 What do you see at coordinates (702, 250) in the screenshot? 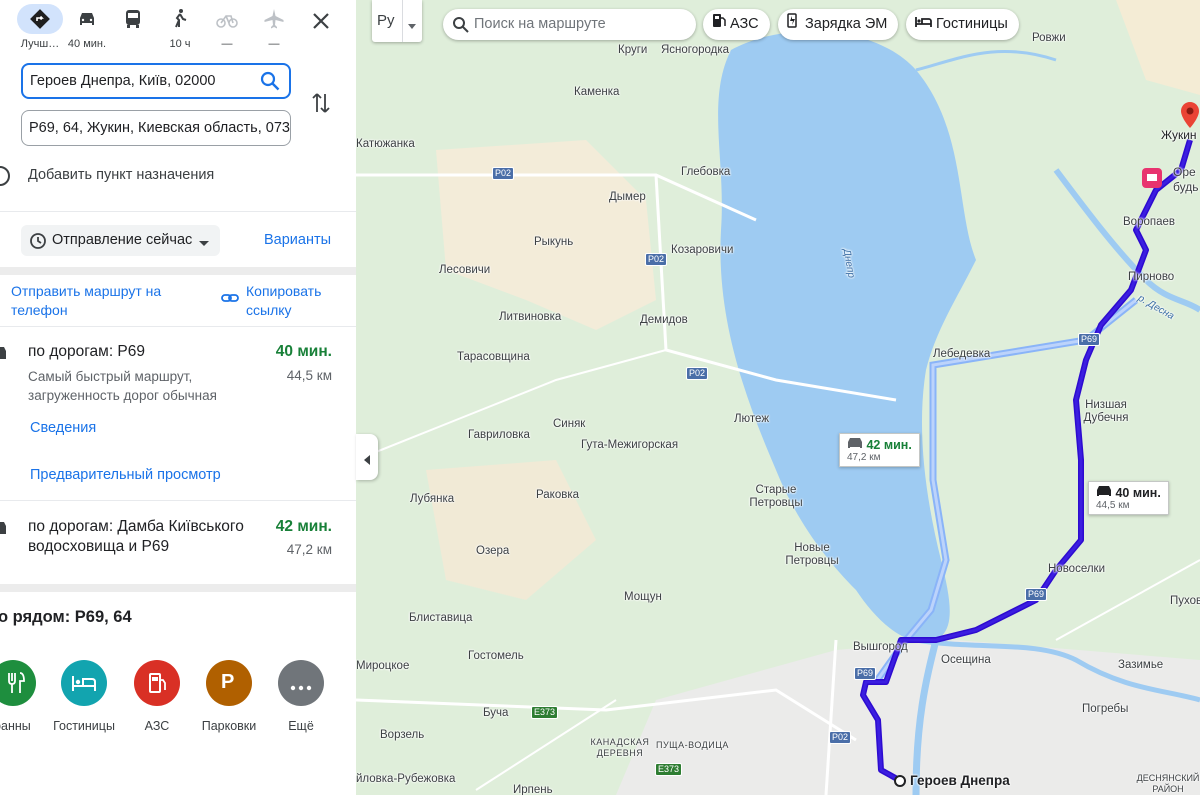
I see `place-label: Козаровичи` at bounding box center [702, 250].